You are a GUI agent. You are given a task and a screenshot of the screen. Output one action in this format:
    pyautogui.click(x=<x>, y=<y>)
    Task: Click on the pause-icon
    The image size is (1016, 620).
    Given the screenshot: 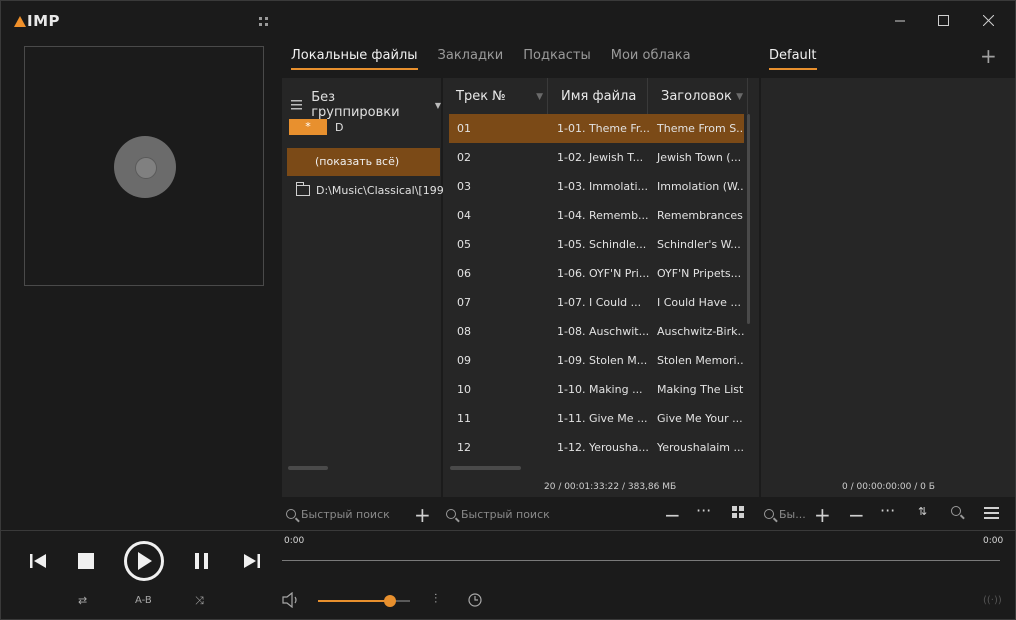 What is the action you would take?
    pyautogui.click(x=201, y=561)
    